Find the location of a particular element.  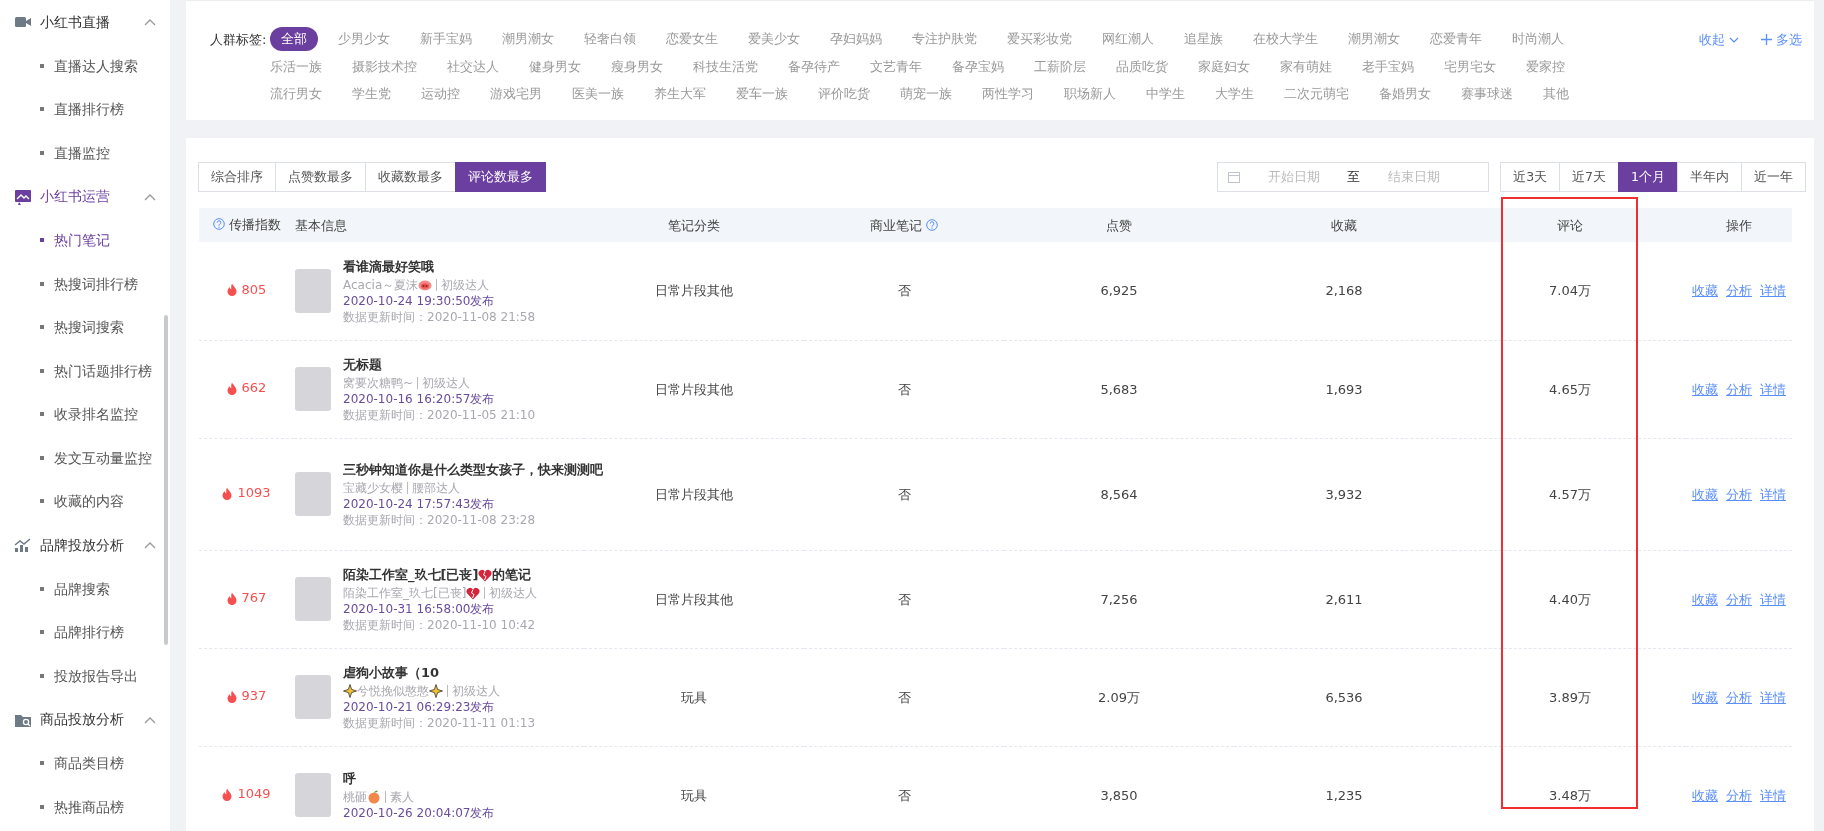

tag-chip: 社交达人 is located at coordinates (473, 66).